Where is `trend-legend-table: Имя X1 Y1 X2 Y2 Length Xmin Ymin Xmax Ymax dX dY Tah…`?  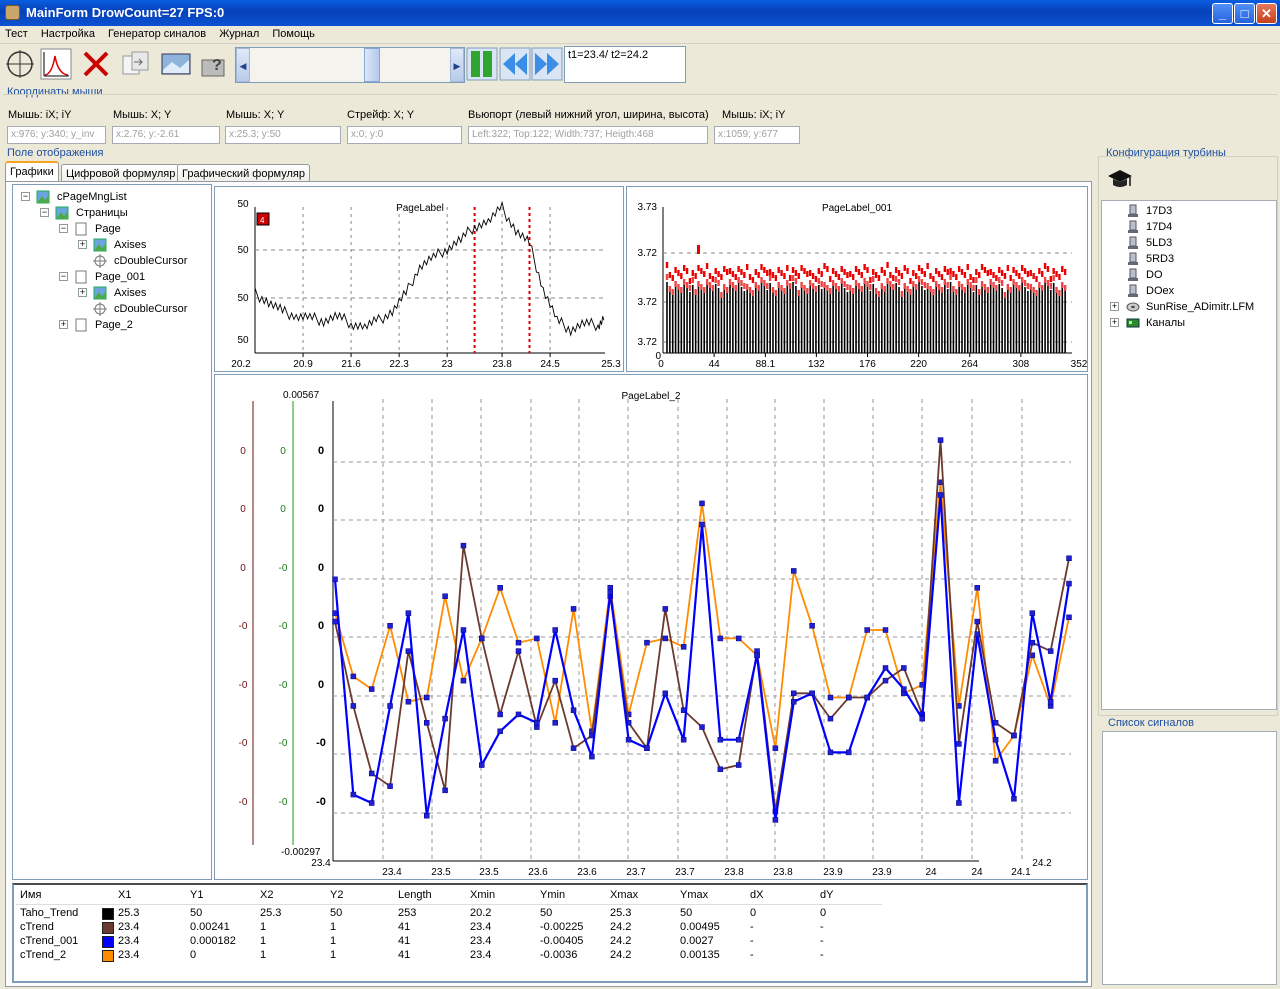 trend-legend-table: Имя X1 Y1 X2 Y2 Length Xmin Ymin Xmax Ymax dX dY Tah… is located at coordinates (550, 933).